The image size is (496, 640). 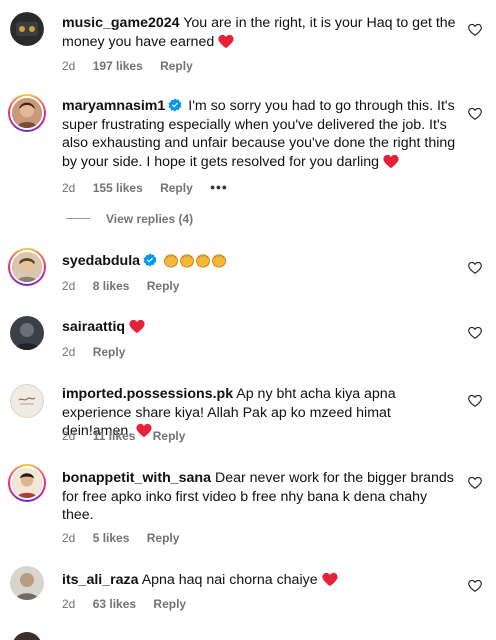 What do you see at coordinates (111, 538) in the screenshot?
I see `likes-count: 5 likes` at bounding box center [111, 538].